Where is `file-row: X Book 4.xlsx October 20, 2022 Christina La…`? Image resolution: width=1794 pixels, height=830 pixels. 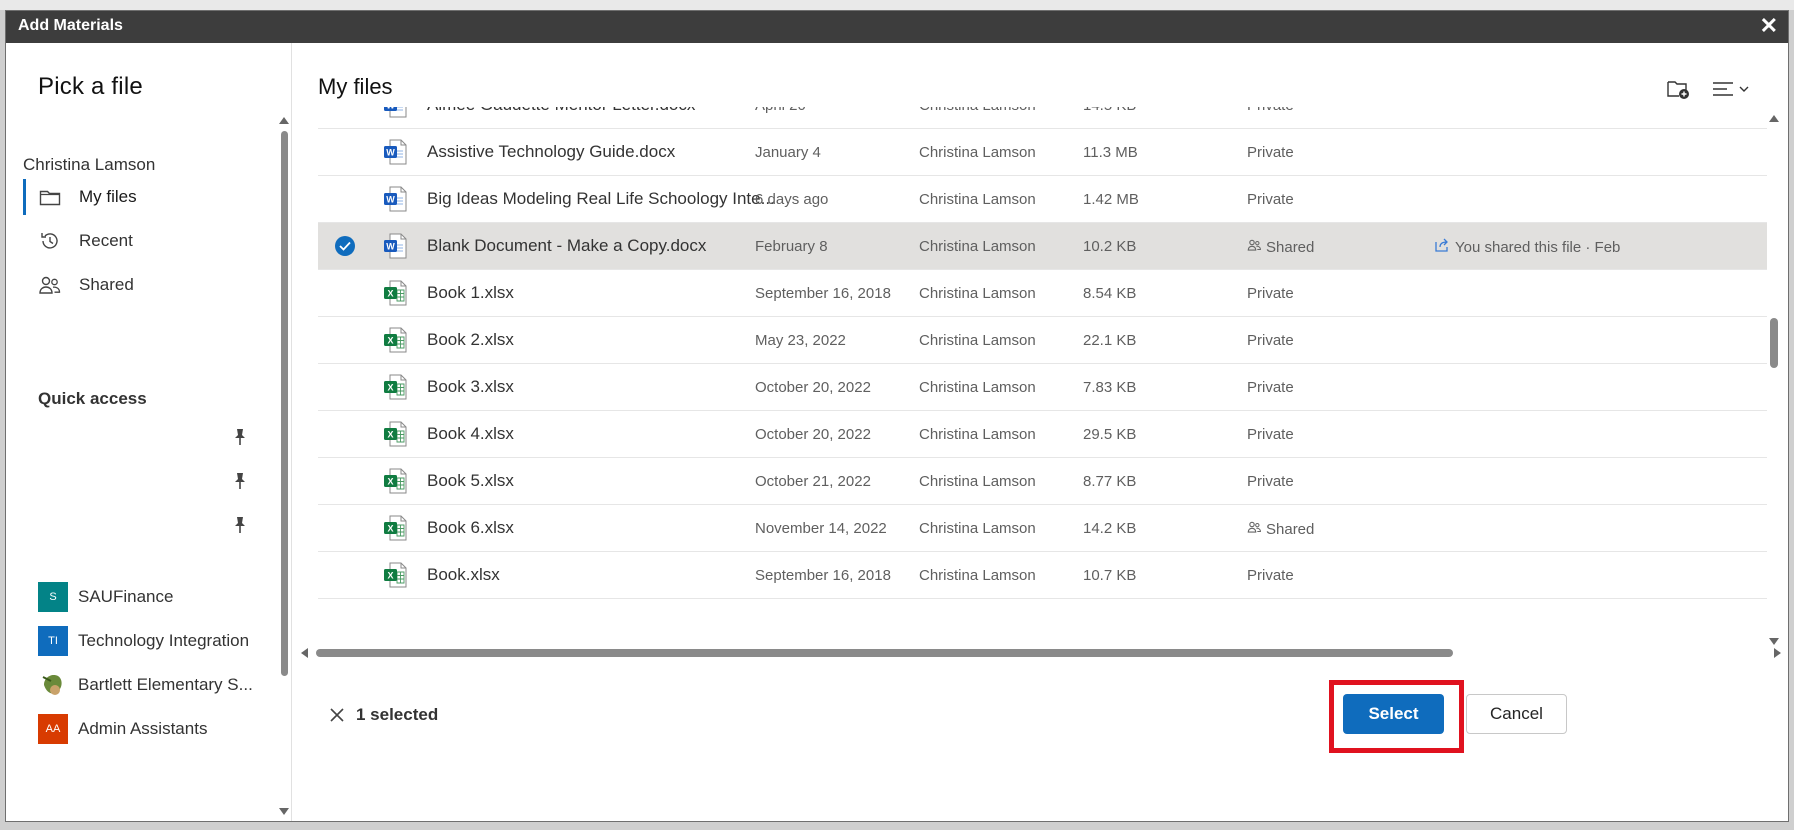 file-row: X Book 4.xlsx October 20, 2022 Christina La… is located at coordinates (1042, 434).